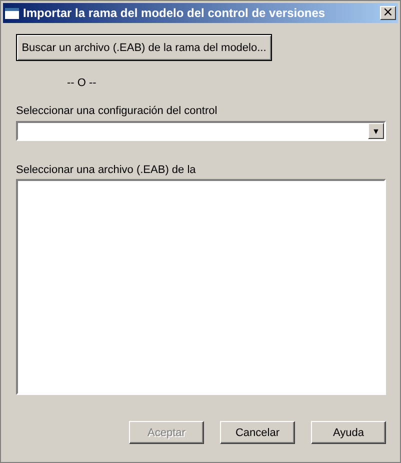 Image resolution: width=401 pixels, height=463 pixels. I want to click on separator-text: -- O --, so click(81, 83).